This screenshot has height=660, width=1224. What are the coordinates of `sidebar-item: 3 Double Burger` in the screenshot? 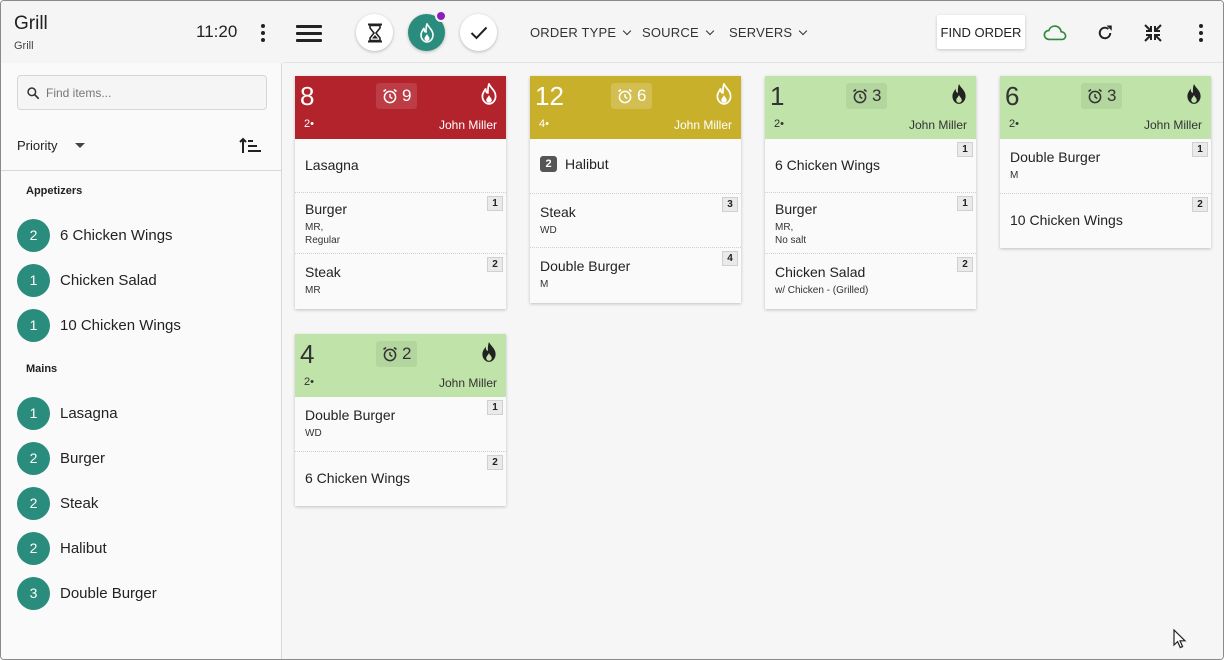 It's located at (87, 593).